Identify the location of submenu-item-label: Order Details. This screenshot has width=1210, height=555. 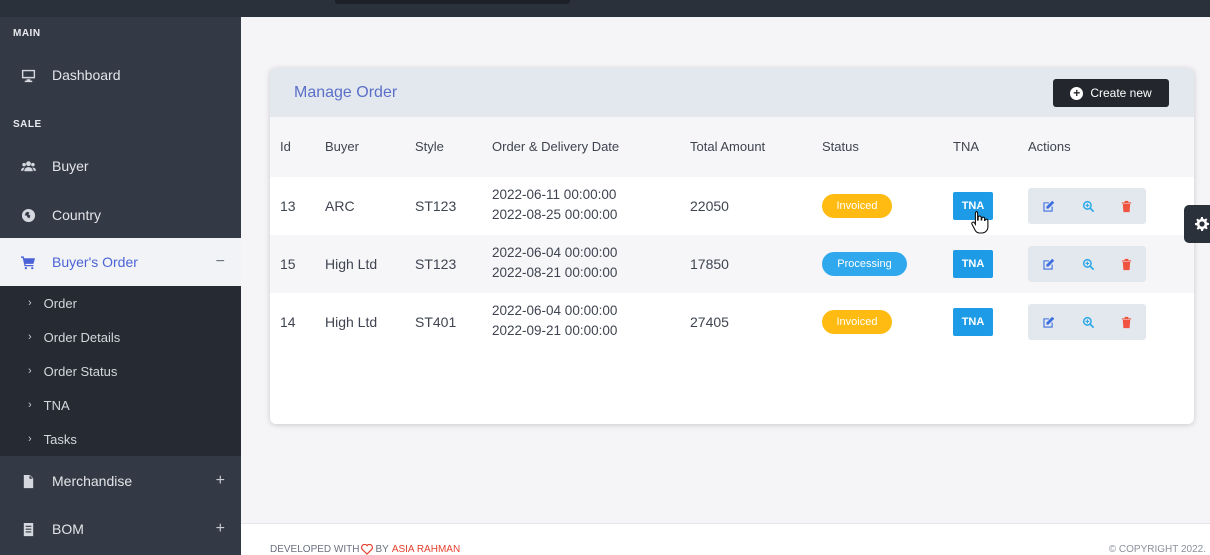
(82, 337).